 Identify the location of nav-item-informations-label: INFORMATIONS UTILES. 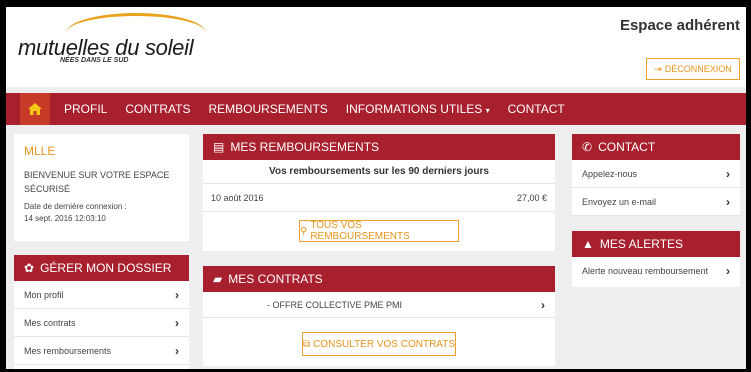
(414, 109).